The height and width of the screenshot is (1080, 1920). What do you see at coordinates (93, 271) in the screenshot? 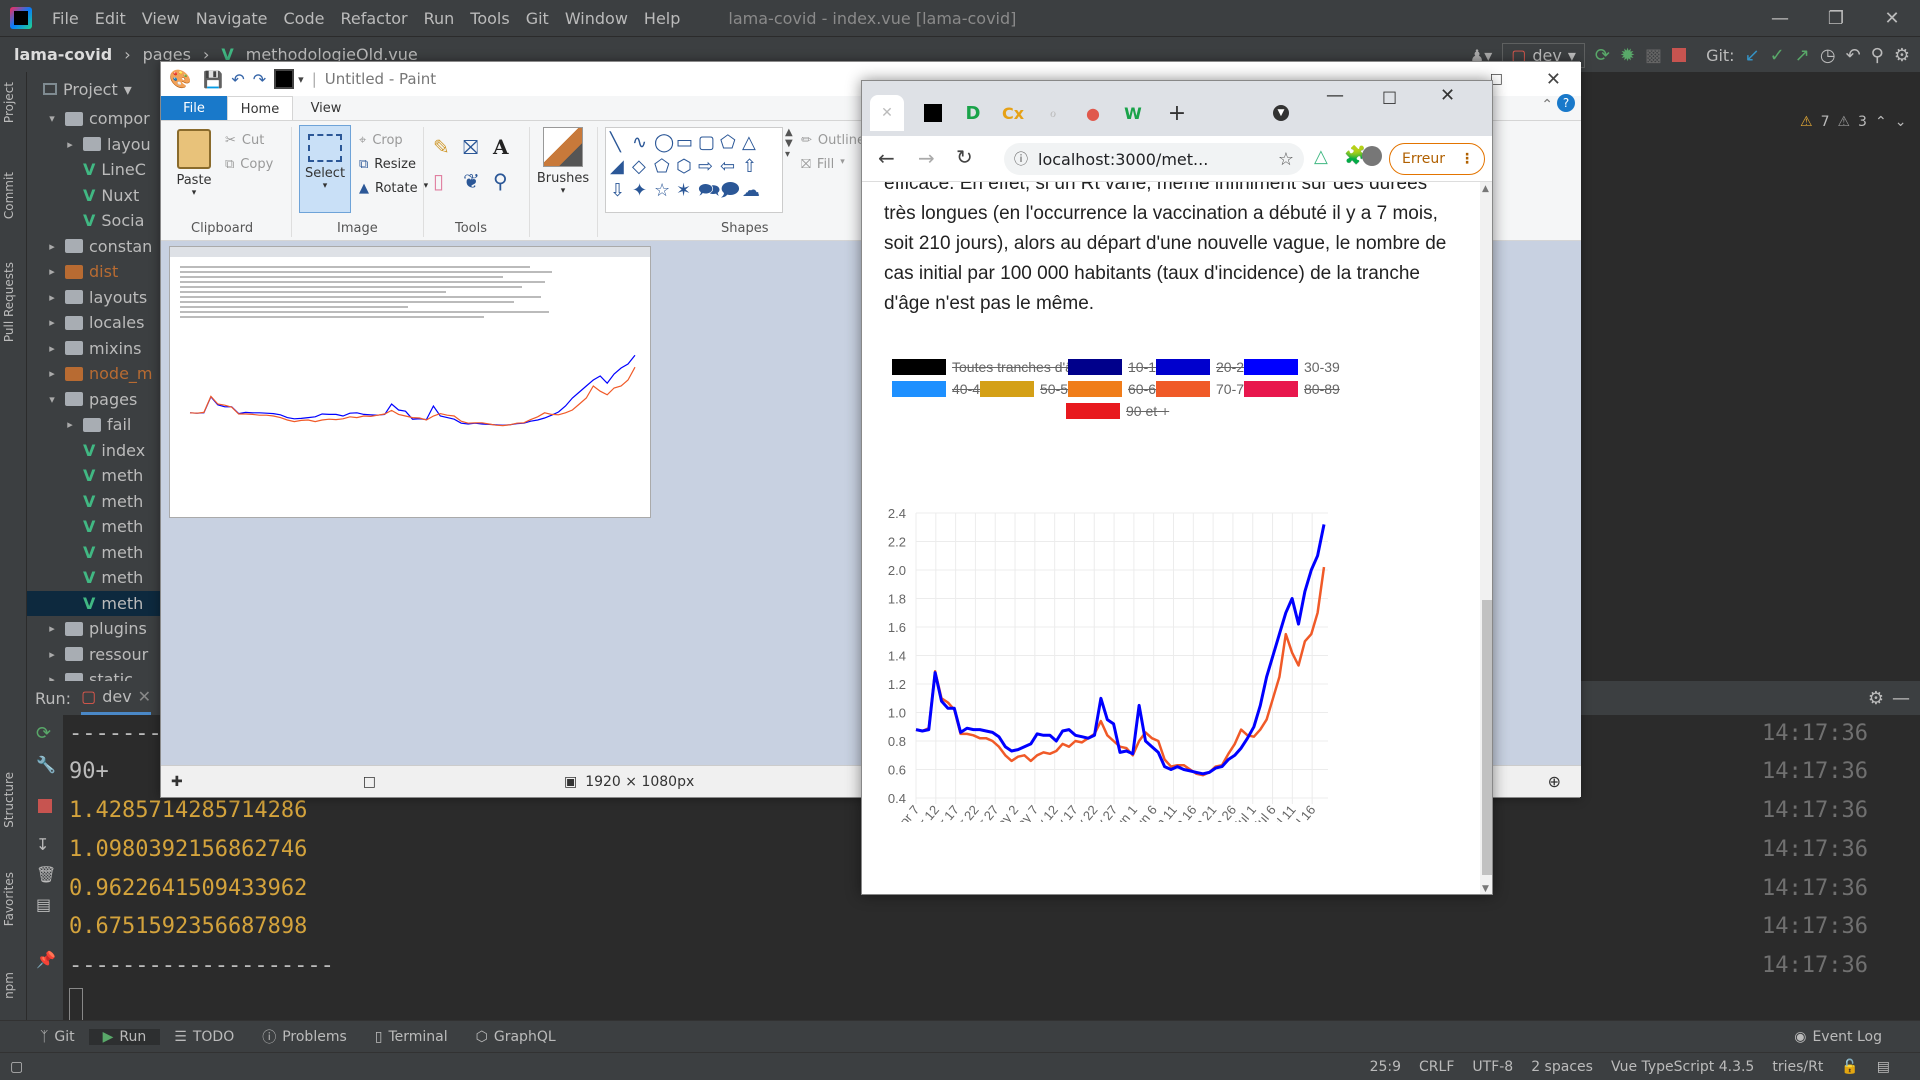
I see `project-tree-item: ▸ dist` at bounding box center [93, 271].